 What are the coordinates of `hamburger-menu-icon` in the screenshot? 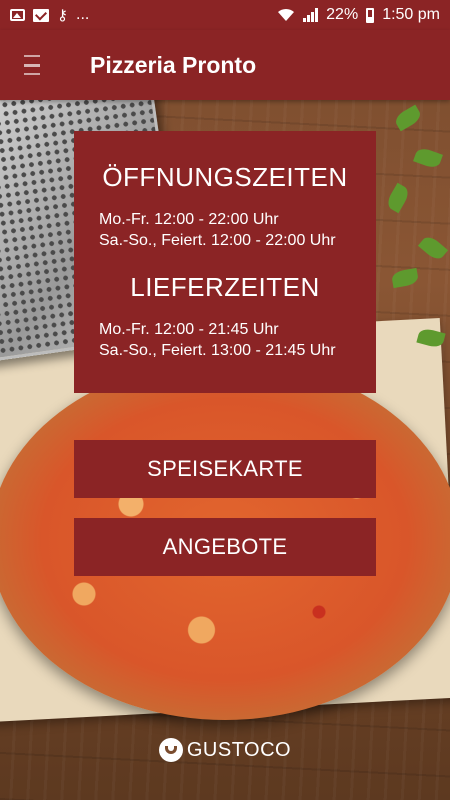 It's located at (32, 65).